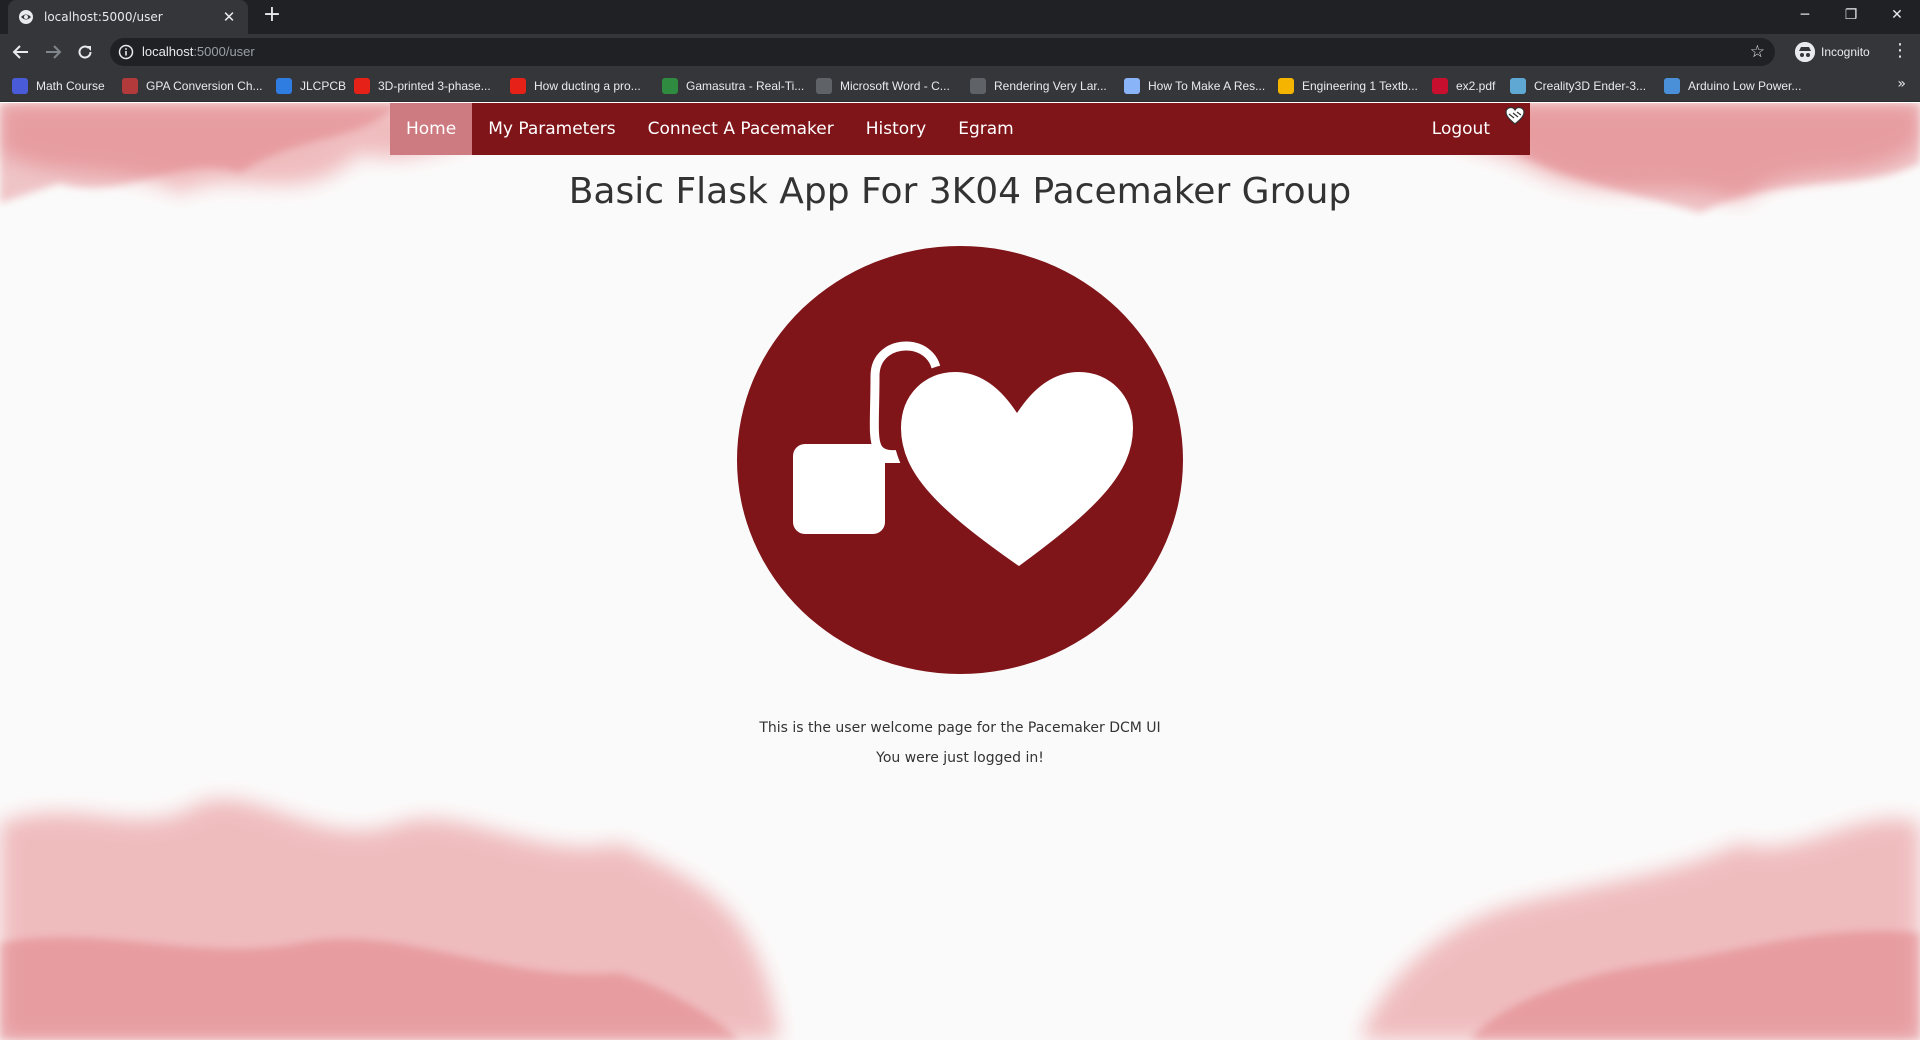 The width and height of the screenshot is (1920, 1040). What do you see at coordinates (1757, 52) in the screenshot?
I see `bookmark-star-icon: ☆` at bounding box center [1757, 52].